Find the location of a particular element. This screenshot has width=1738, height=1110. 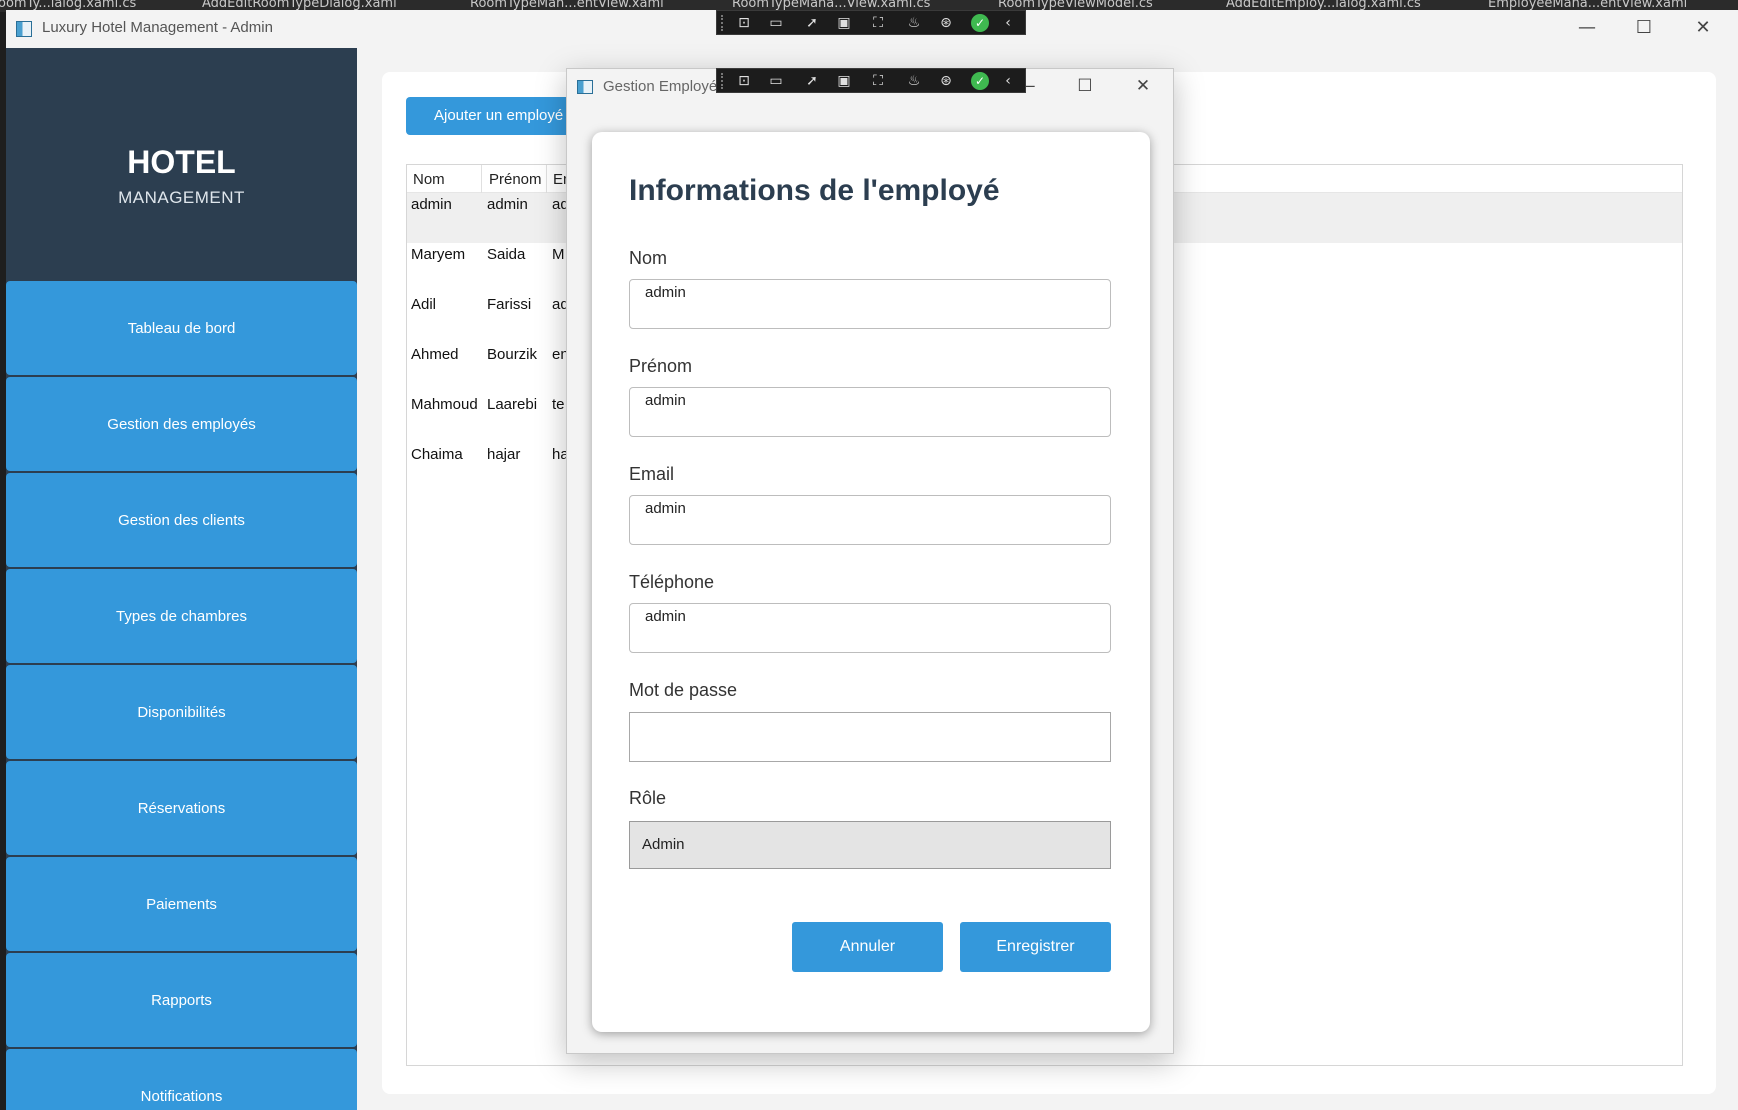

cell-nom: admin is located at coordinates (431, 204).